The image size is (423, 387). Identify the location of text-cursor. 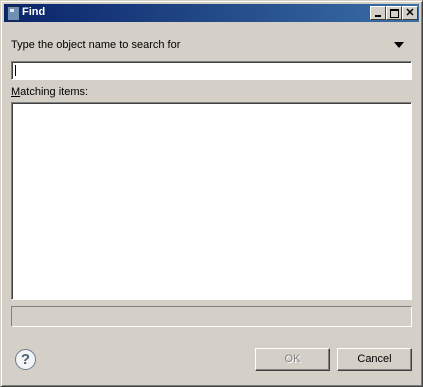
(15, 70).